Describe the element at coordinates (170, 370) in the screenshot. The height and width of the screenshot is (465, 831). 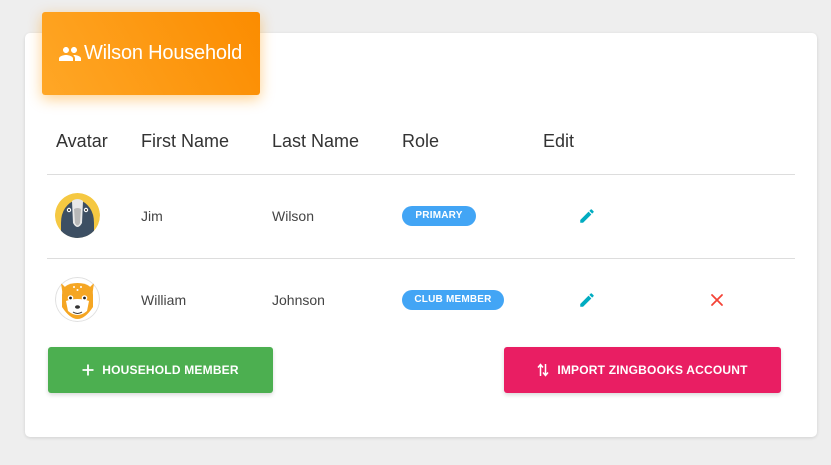
I see `add-member-label: HOUSEHOLD MEMBER` at that location.